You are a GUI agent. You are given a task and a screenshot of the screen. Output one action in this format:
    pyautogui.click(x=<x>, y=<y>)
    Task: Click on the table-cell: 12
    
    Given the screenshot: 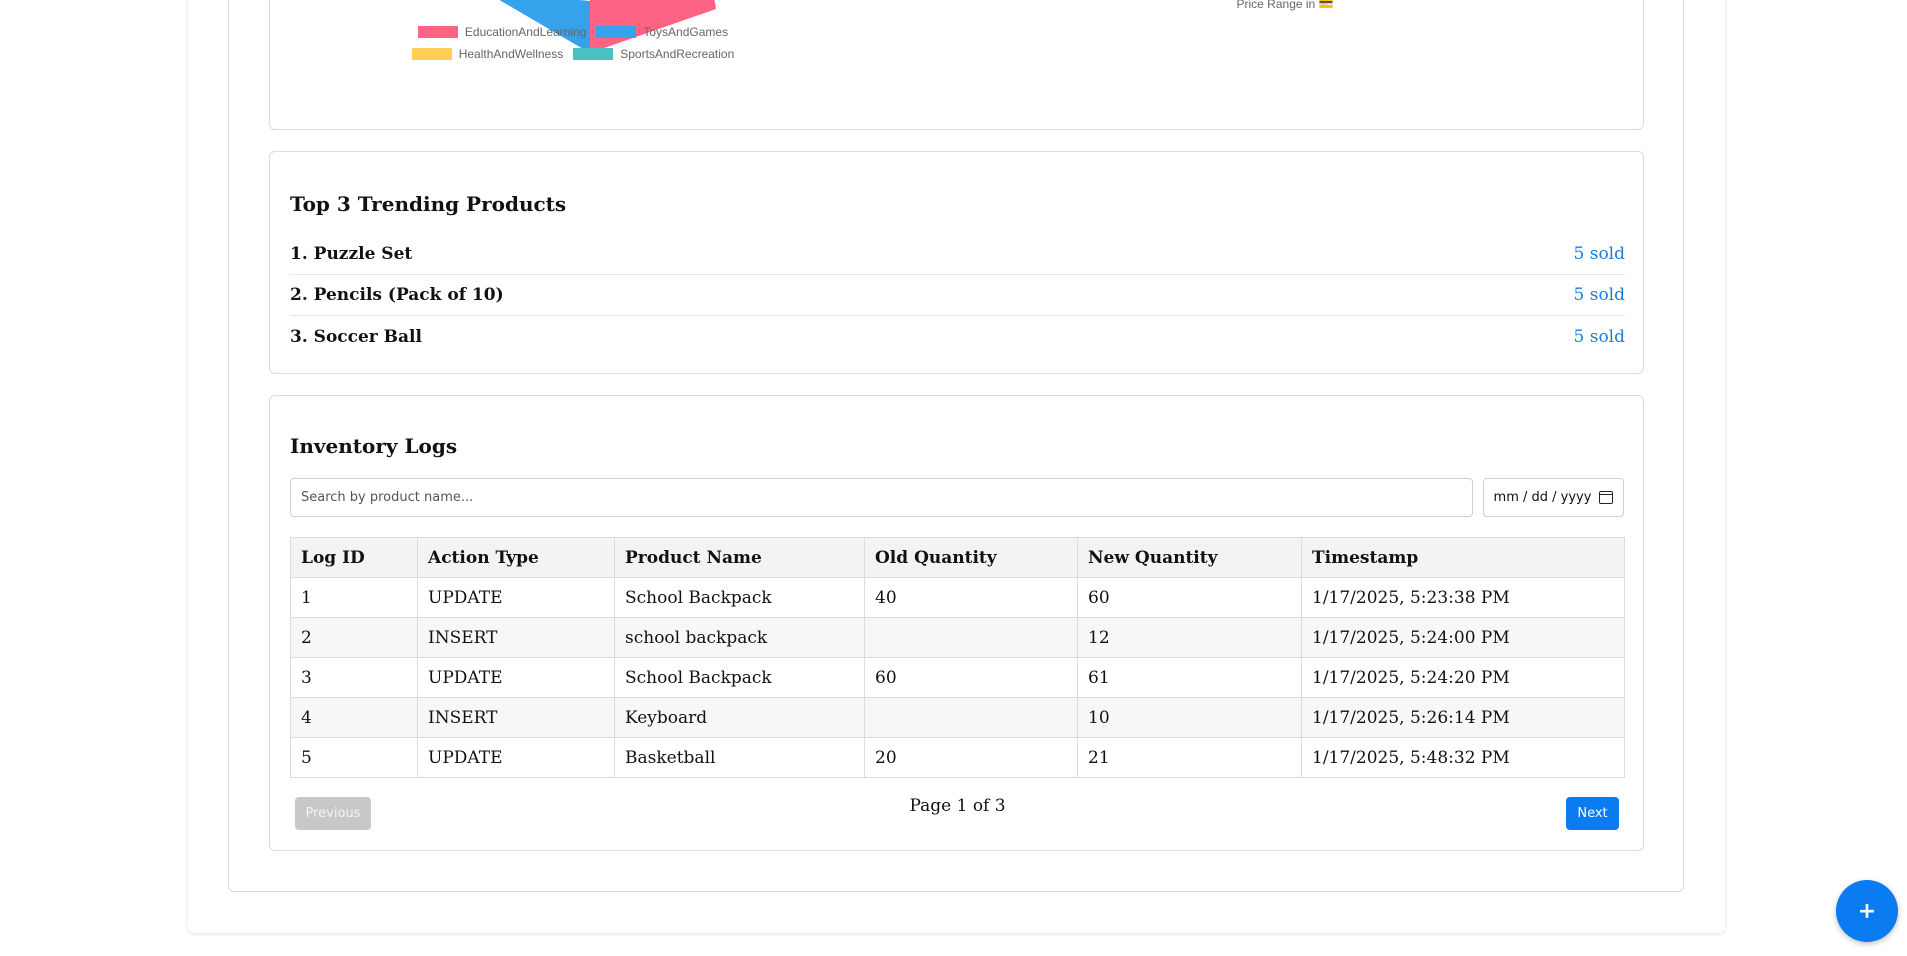 What is the action you would take?
    pyautogui.click(x=1189, y=637)
    